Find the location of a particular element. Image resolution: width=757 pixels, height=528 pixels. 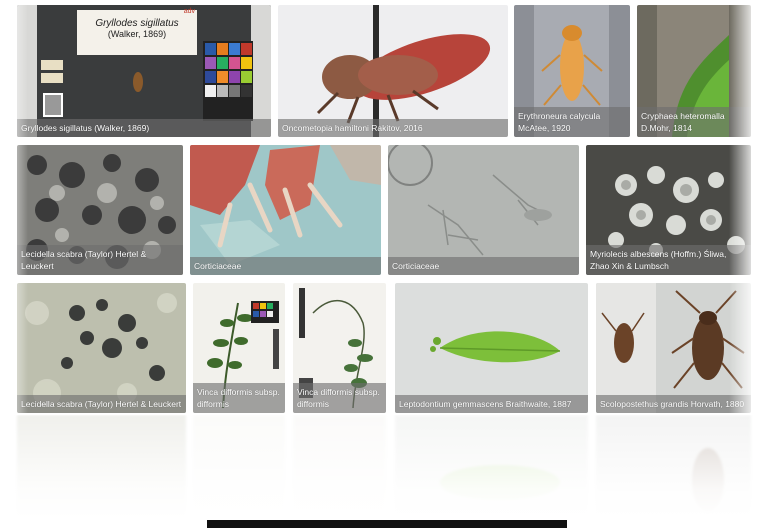

tile-caption: Oncometopia hamiltoni Rakitov, 2016 is located at coordinates (393, 128).